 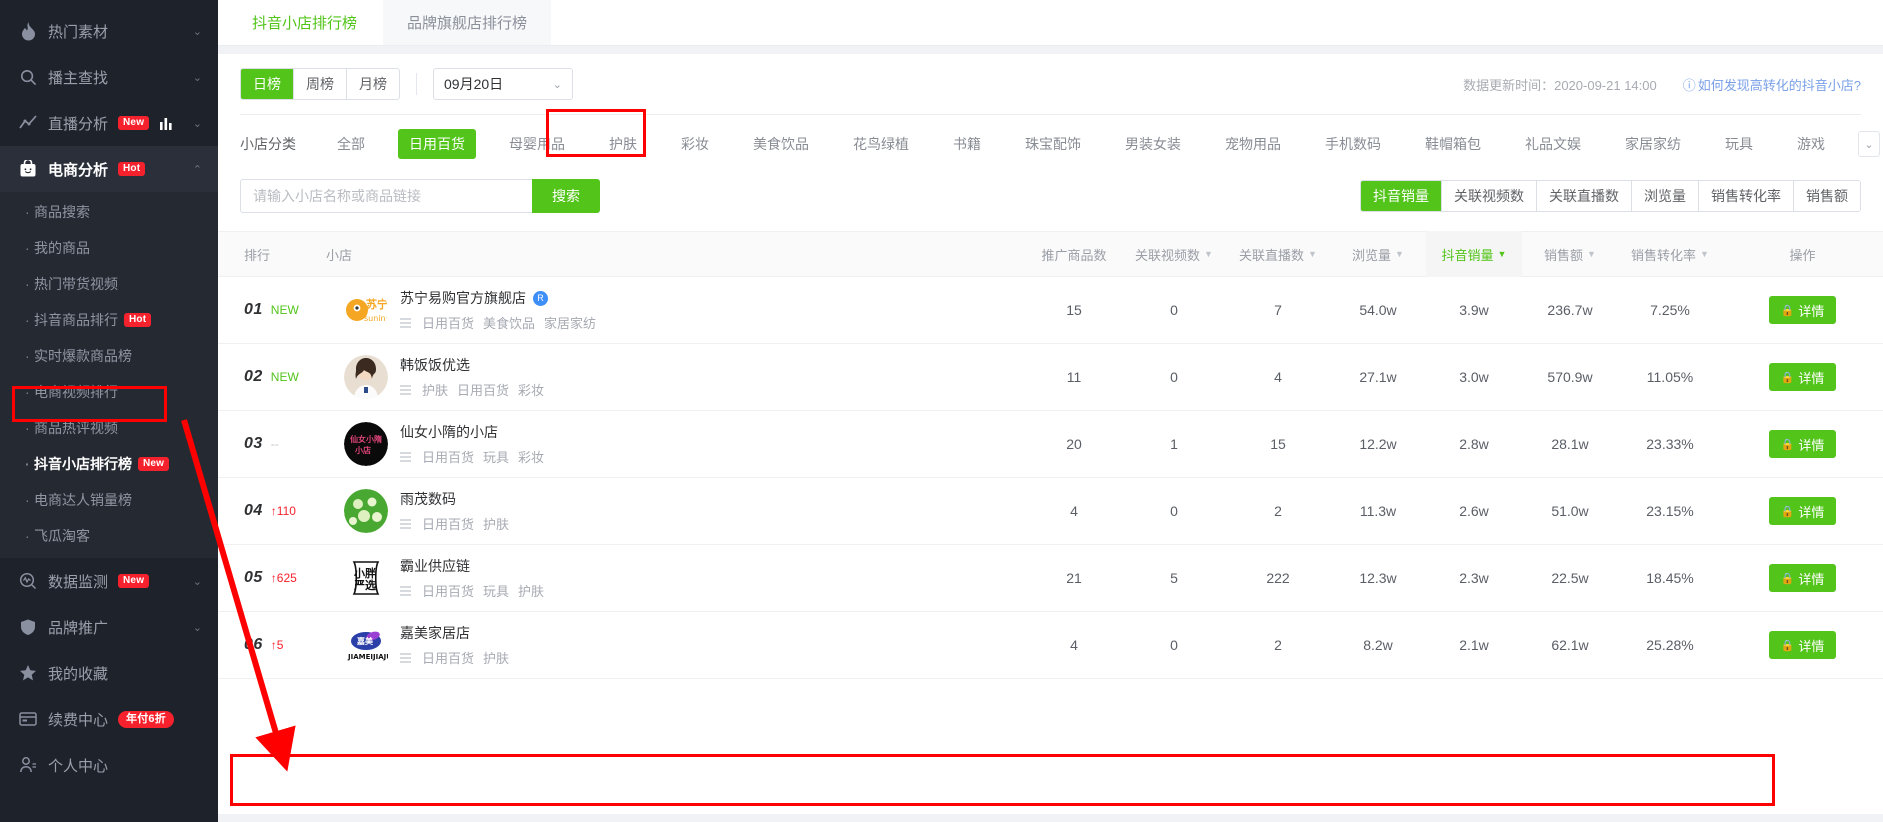 I want to click on category-jewelry: 珠宝配饰, so click(x=1053, y=144).